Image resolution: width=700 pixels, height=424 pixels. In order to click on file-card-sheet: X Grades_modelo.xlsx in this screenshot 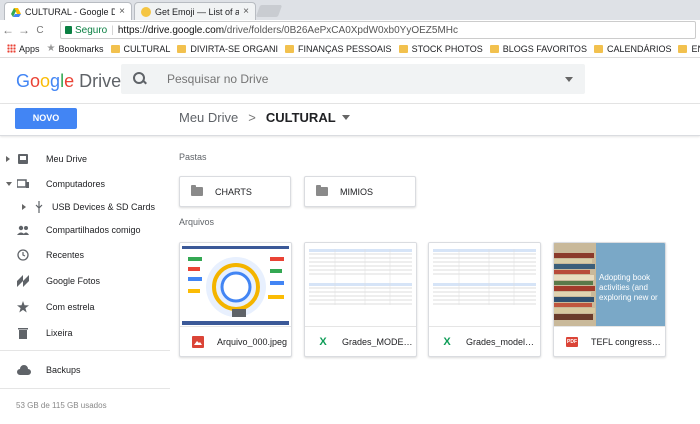, I will do `click(484, 299)`.